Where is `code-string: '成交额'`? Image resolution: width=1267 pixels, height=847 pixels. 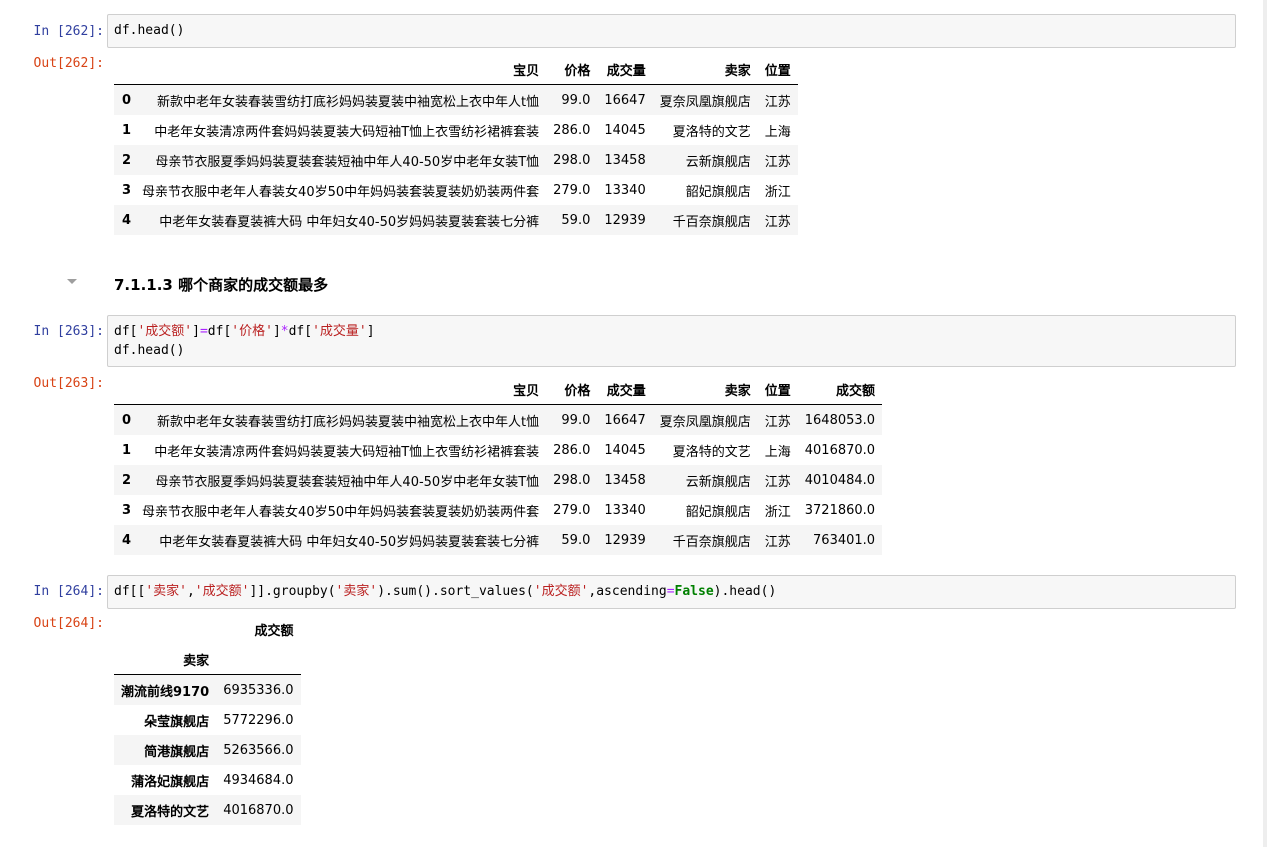 code-string: '成交额' is located at coordinates (561, 591).